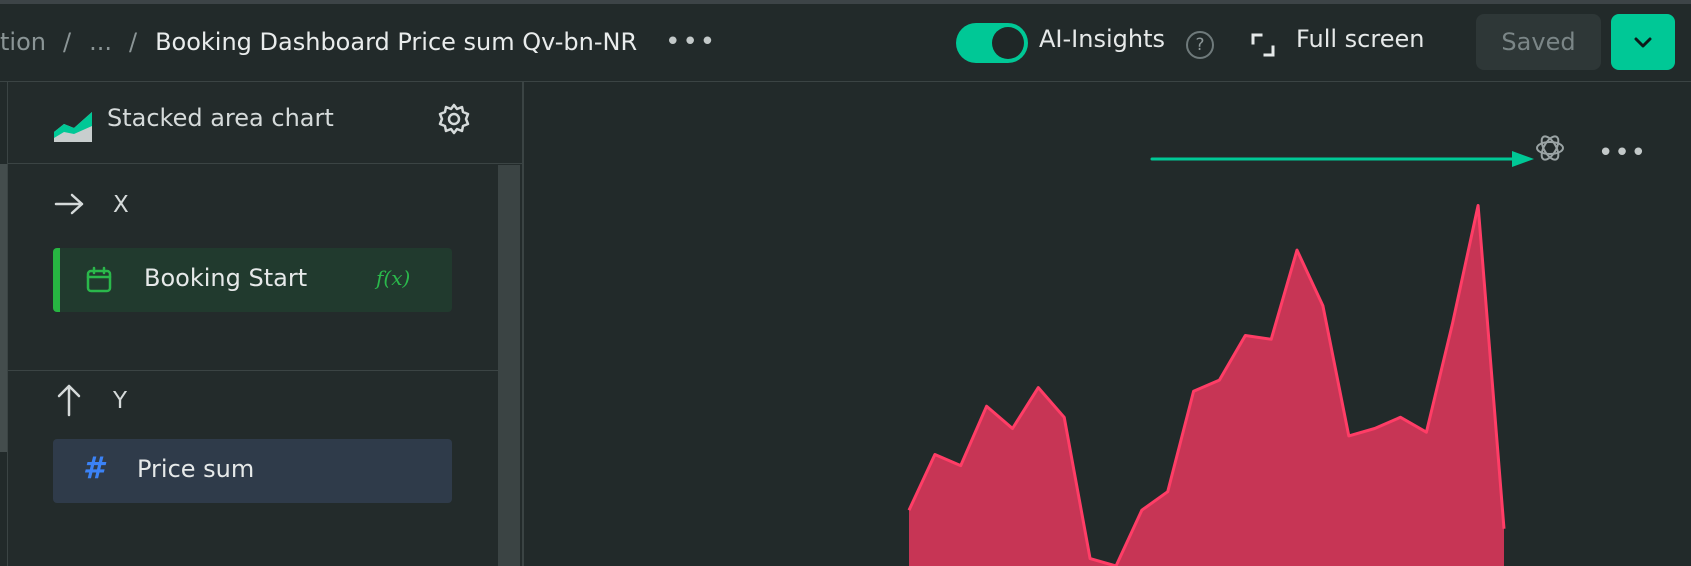 The image size is (1691, 566). Describe the element at coordinates (220, 118) in the screenshot. I see `chart-type-label: Stacked area chart` at that location.